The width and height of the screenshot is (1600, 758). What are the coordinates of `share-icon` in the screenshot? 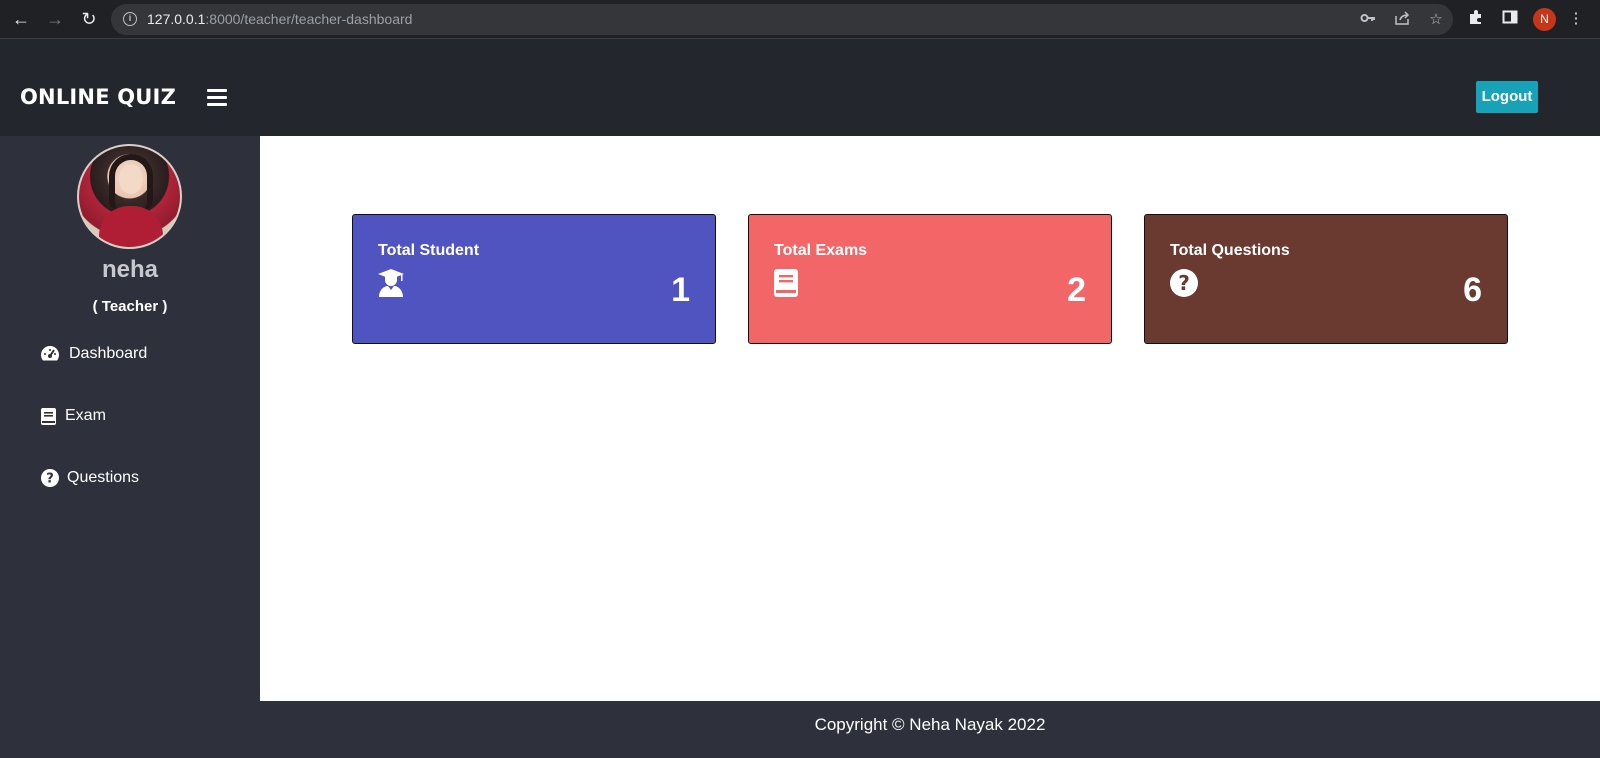 It's located at (1402, 20).